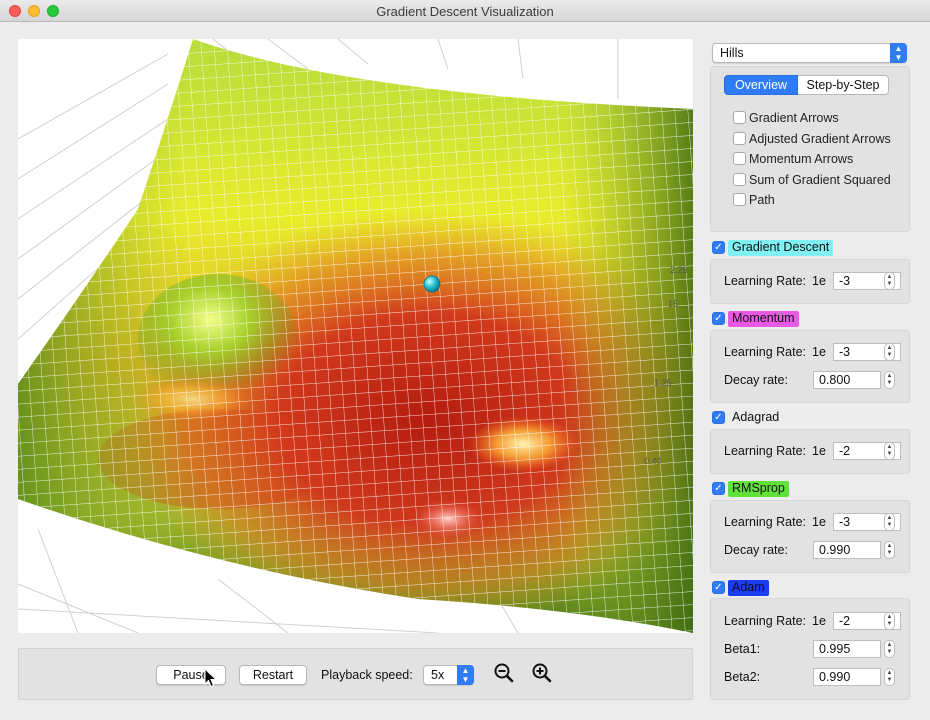  I want to click on surface-select: Hills ▲ ▼, so click(809, 53).